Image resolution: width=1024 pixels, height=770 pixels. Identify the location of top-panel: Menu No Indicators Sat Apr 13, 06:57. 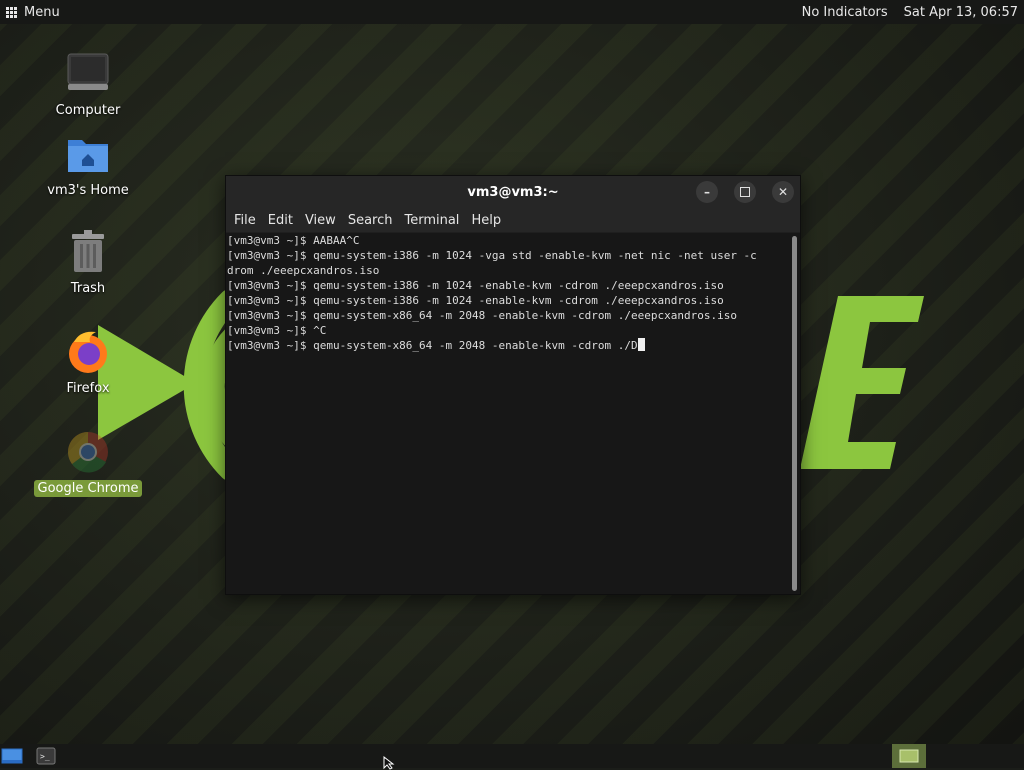
(512, 12).